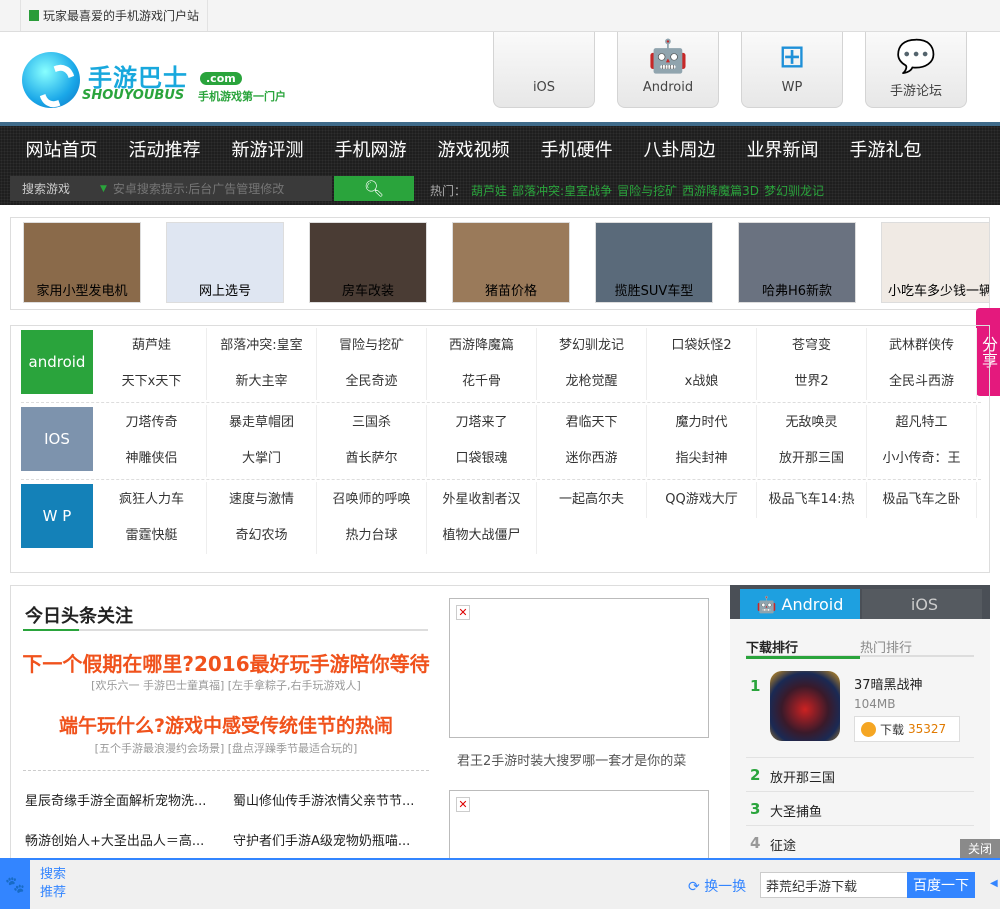 The width and height of the screenshot is (1000, 909). Describe the element at coordinates (941, 885) in the screenshot. I see `baidu-search-button: 百度一下` at that location.